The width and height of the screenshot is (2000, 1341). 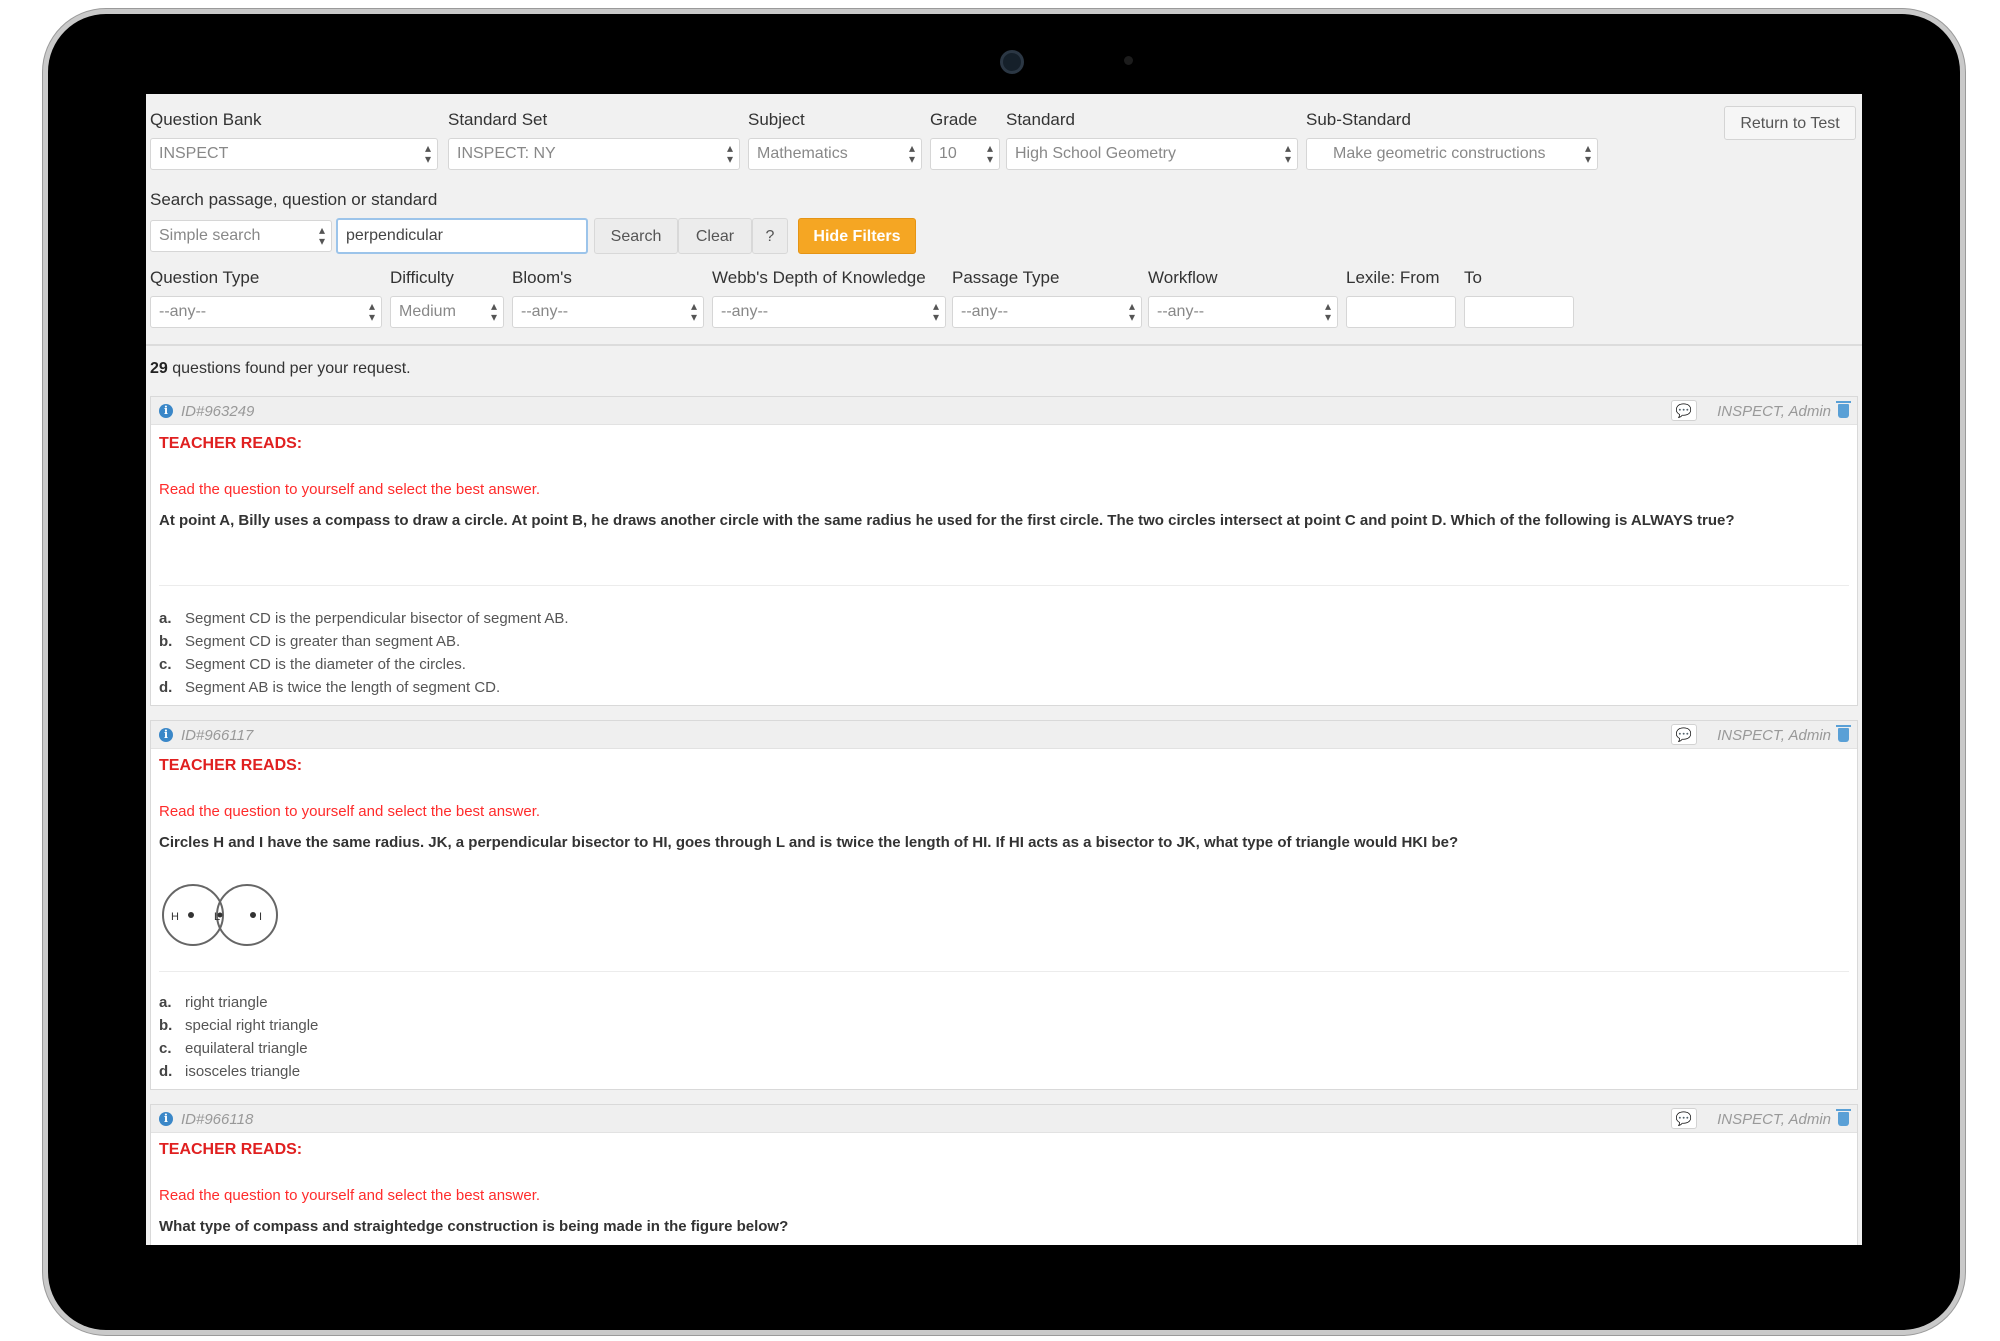 What do you see at coordinates (226, 1002) in the screenshot?
I see `choice-text: right triangle` at bounding box center [226, 1002].